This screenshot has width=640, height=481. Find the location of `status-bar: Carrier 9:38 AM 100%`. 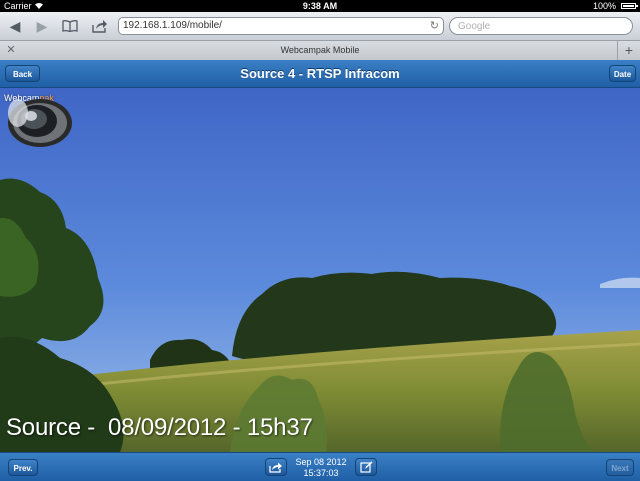

status-bar: Carrier 9:38 AM 100% is located at coordinates (320, 6).